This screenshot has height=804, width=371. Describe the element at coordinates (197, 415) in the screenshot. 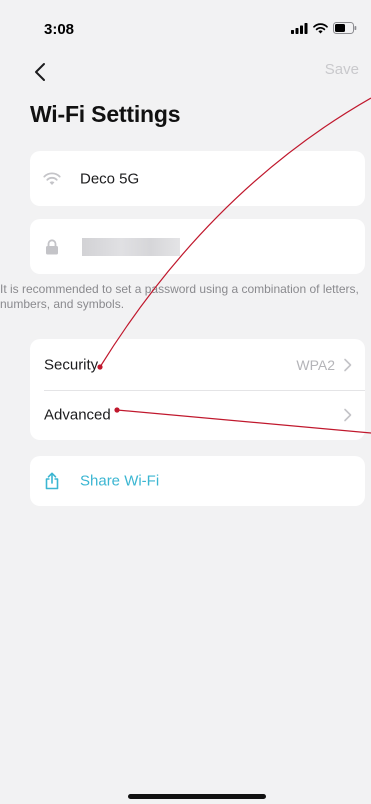

I see `advanced-row: Advanced` at that location.